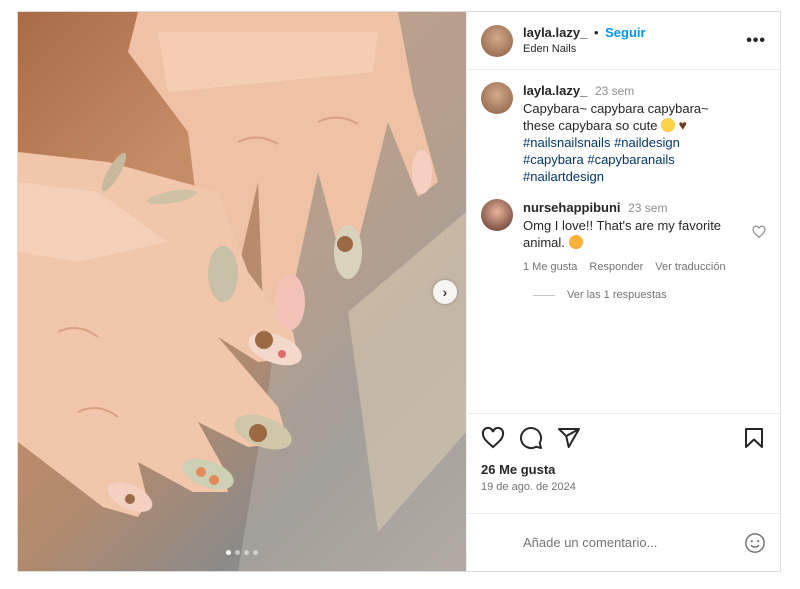 The width and height of the screenshot is (800, 589). Describe the element at coordinates (563, 176) in the screenshot. I see `hashtag-link: #nailartdesign` at that location.